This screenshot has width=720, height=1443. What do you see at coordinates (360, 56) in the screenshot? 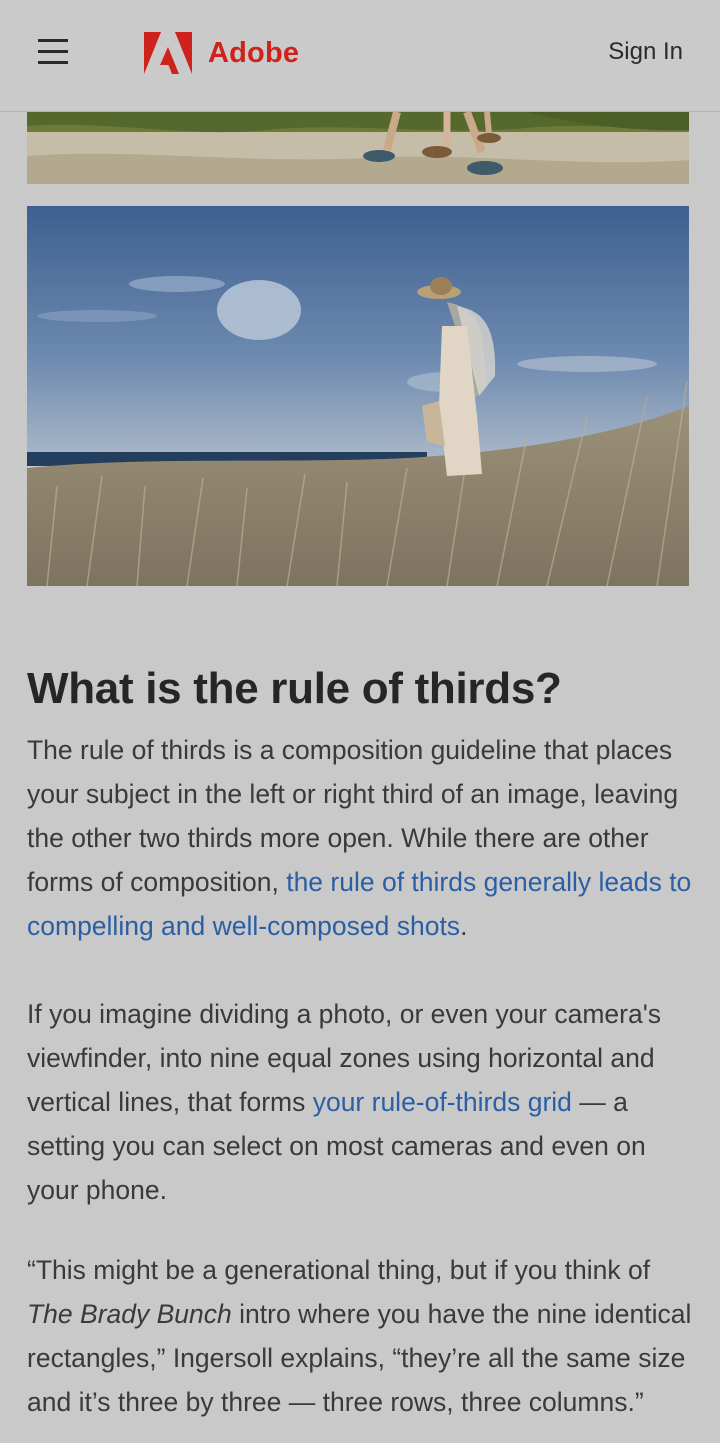
I see `site-header: Adobe Sign In` at bounding box center [360, 56].